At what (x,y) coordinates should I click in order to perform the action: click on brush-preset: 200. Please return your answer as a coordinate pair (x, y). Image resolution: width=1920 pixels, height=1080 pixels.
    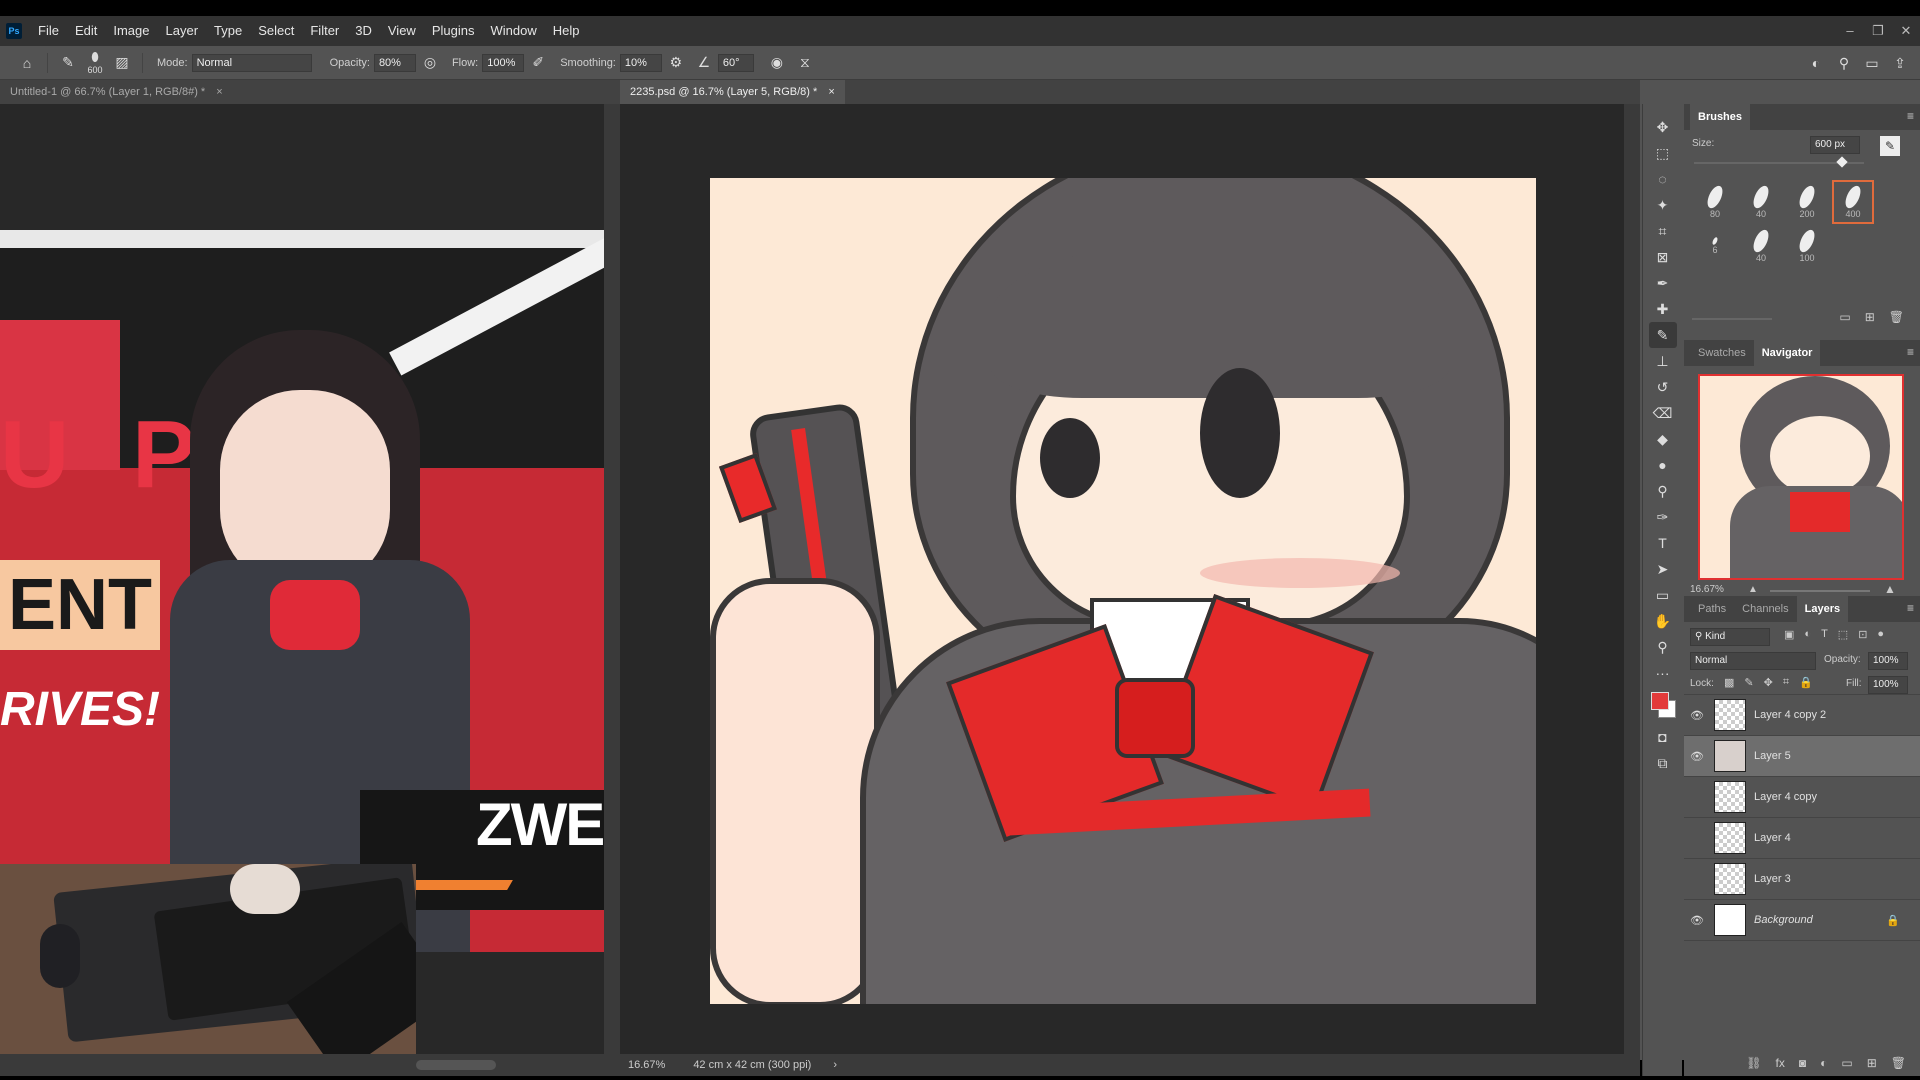
    Looking at the image, I should click on (1807, 202).